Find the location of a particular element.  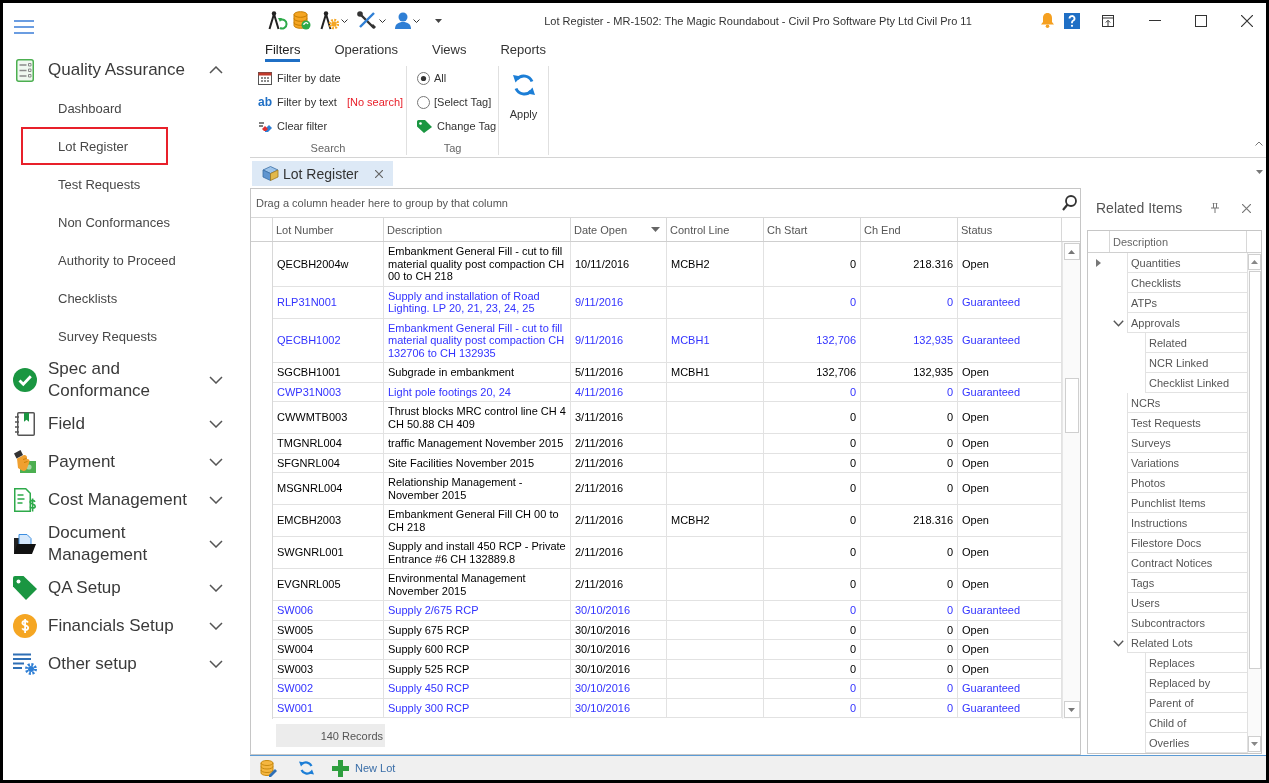

sidebar-section-label: Spec and Conformance is located at coordinates (127, 380).